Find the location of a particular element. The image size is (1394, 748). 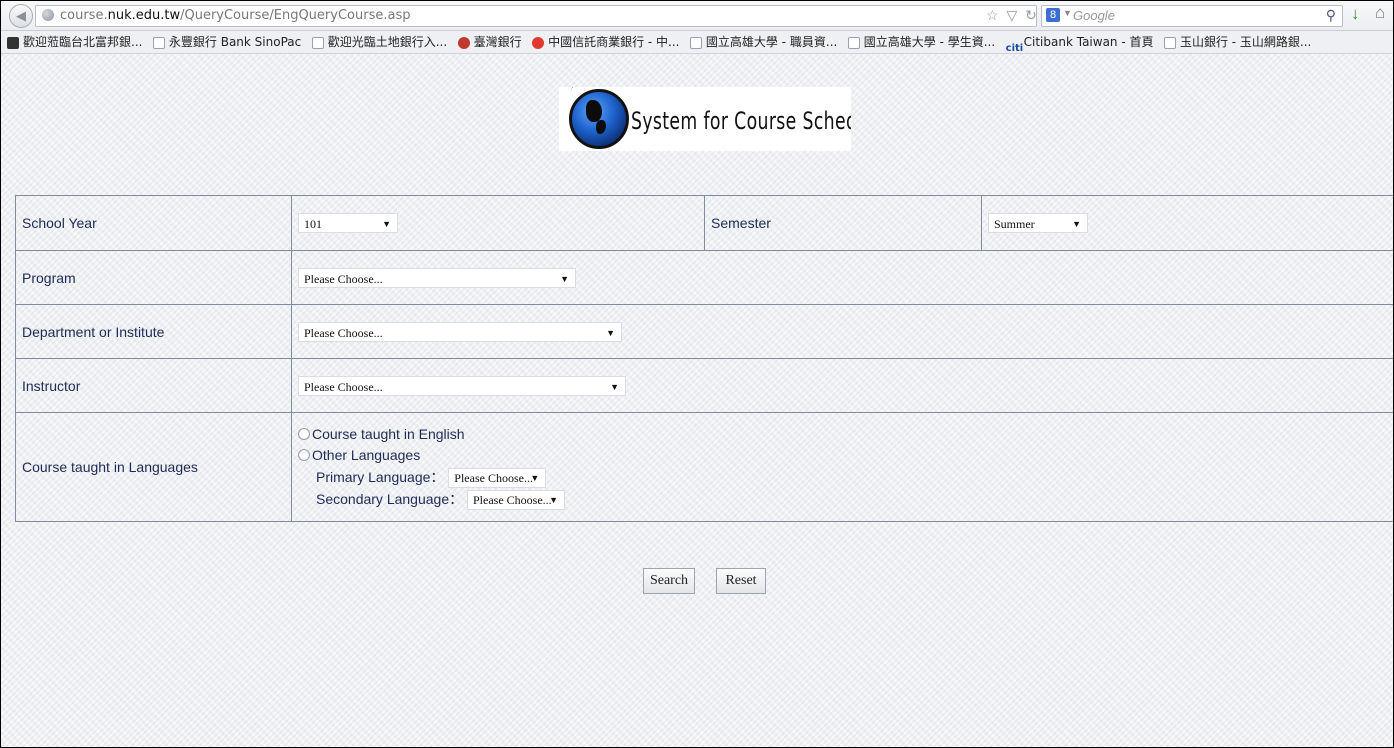

bookmark-favicon-icon is located at coordinates (13, 42).